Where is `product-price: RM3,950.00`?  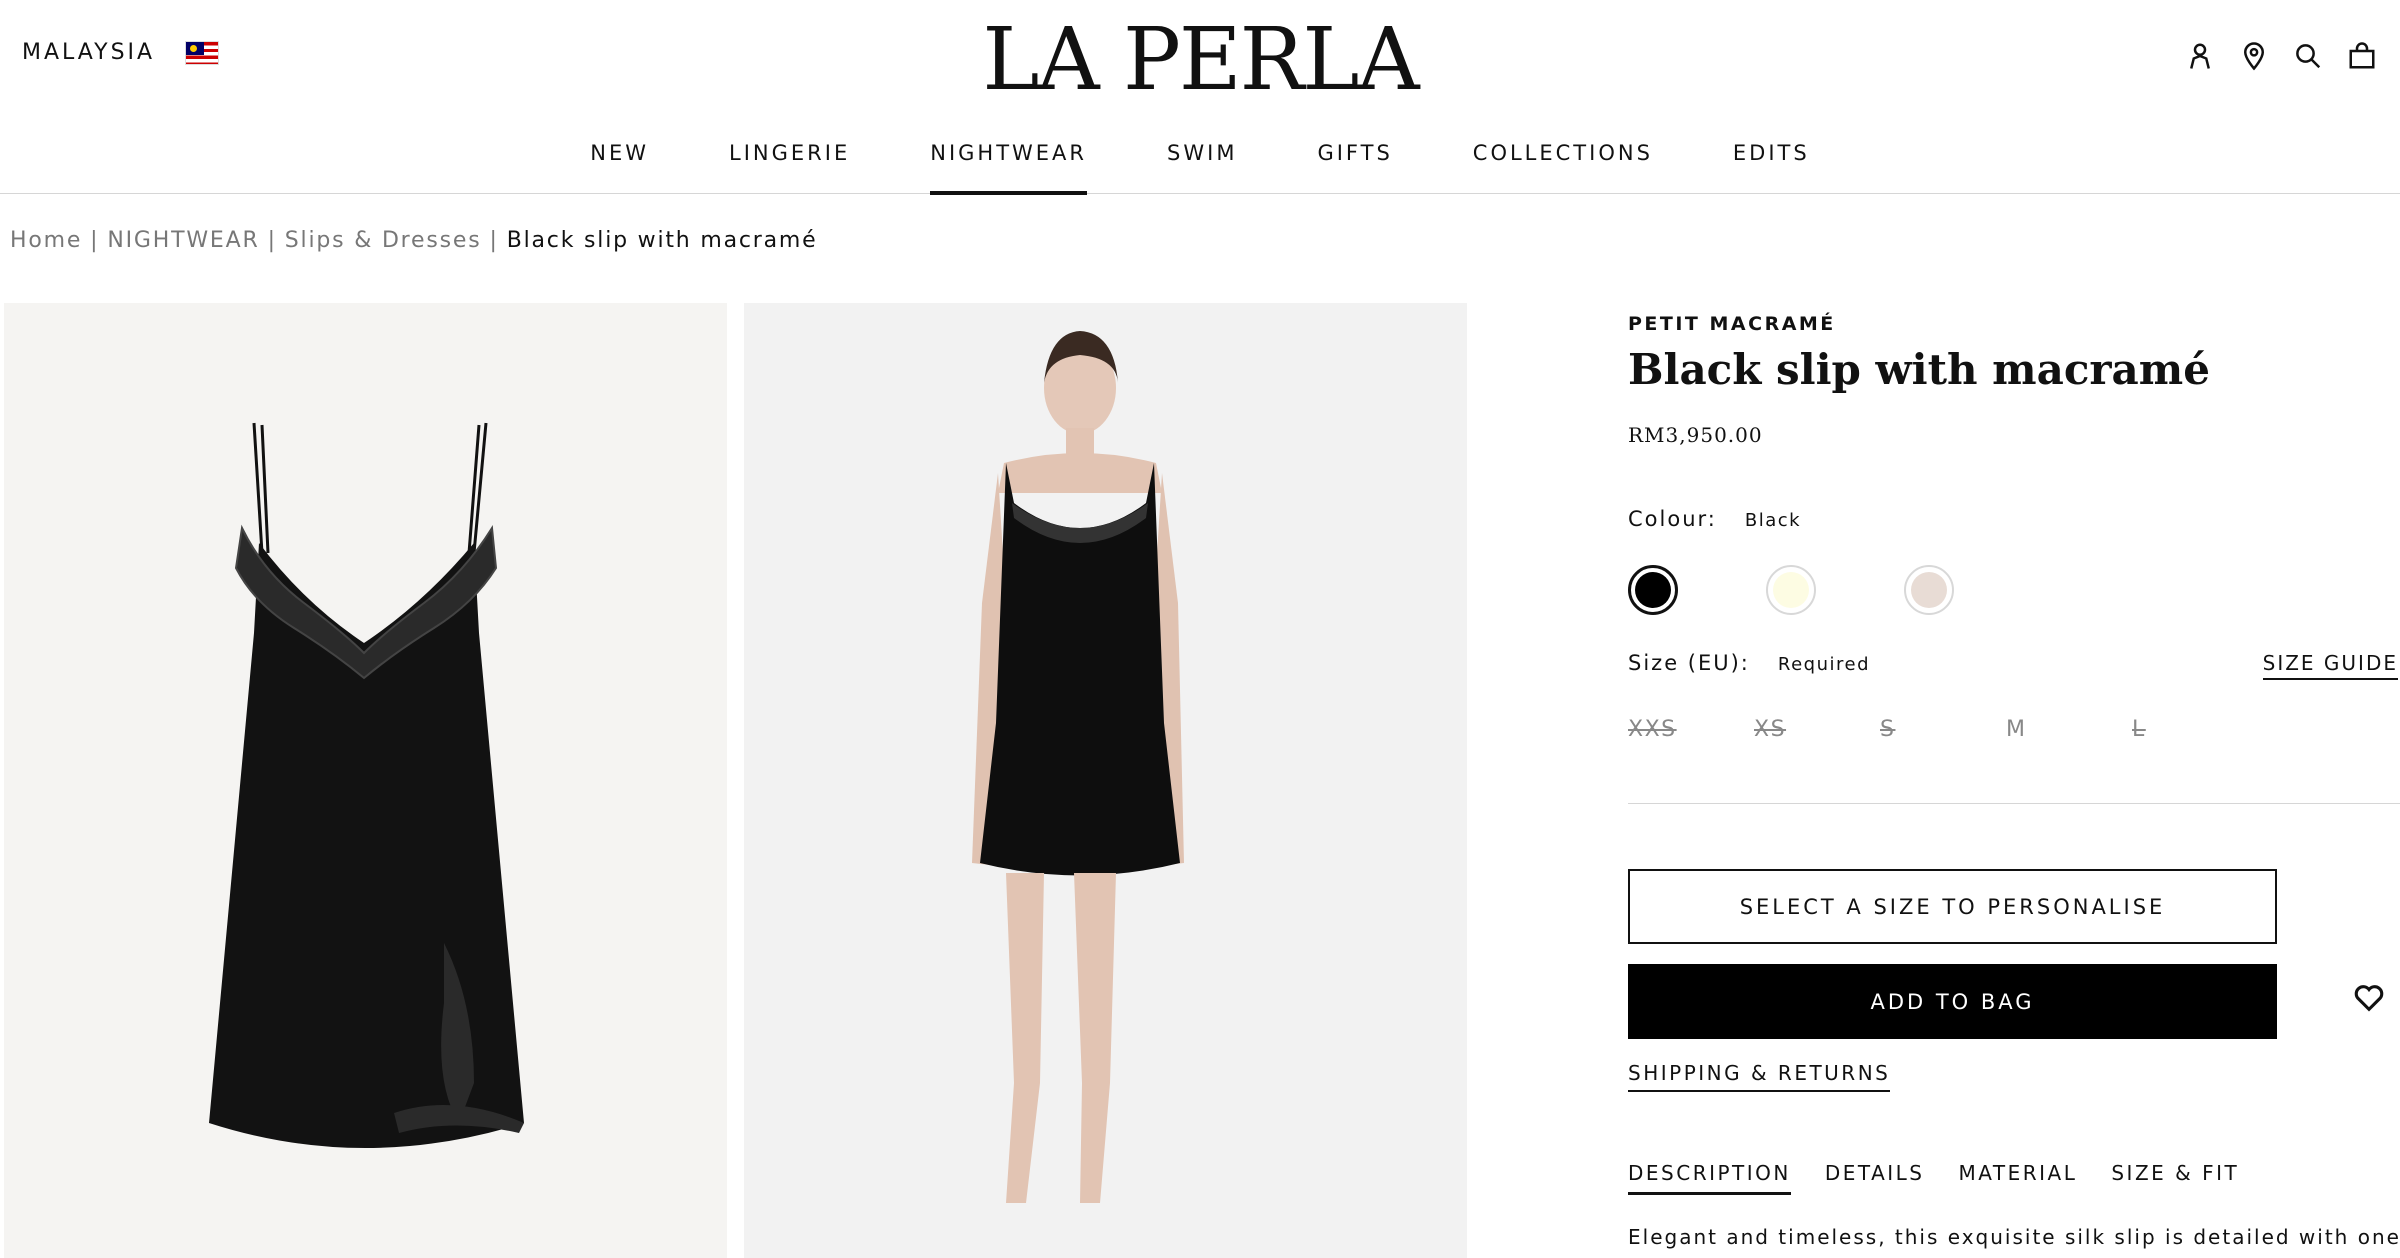
product-price: RM3,950.00 is located at coordinates (1695, 435).